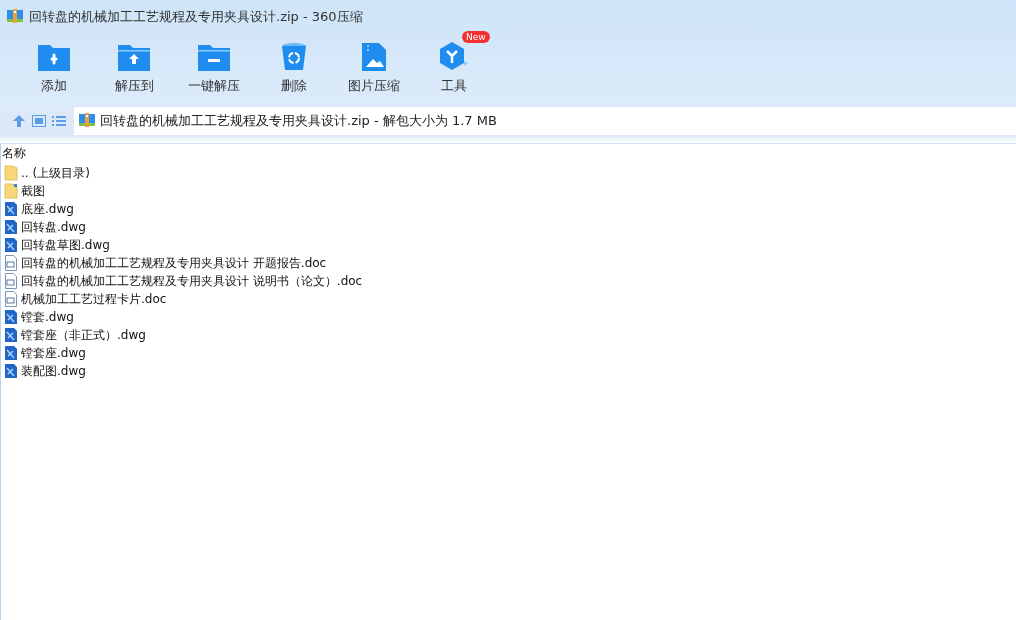 The height and width of the screenshot is (620, 1016). I want to click on address-field: 回转盘的机械加工工艺规程及专用夹具设计.zip - 解包大小为 1.7 MB, so click(545, 121).